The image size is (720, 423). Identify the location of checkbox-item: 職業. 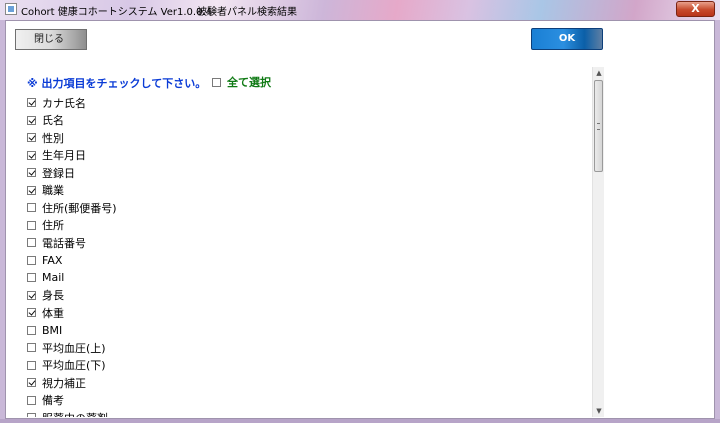
(72, 191).